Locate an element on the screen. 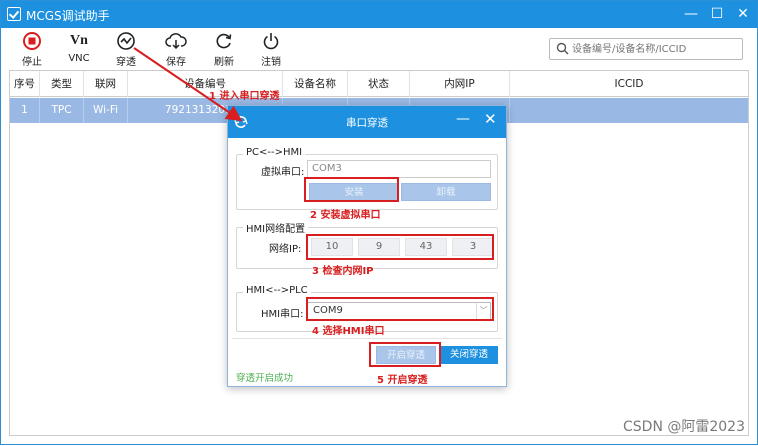 This screenshot has height=446, width=758. highlight-ip is located at coordinates (400, 247).